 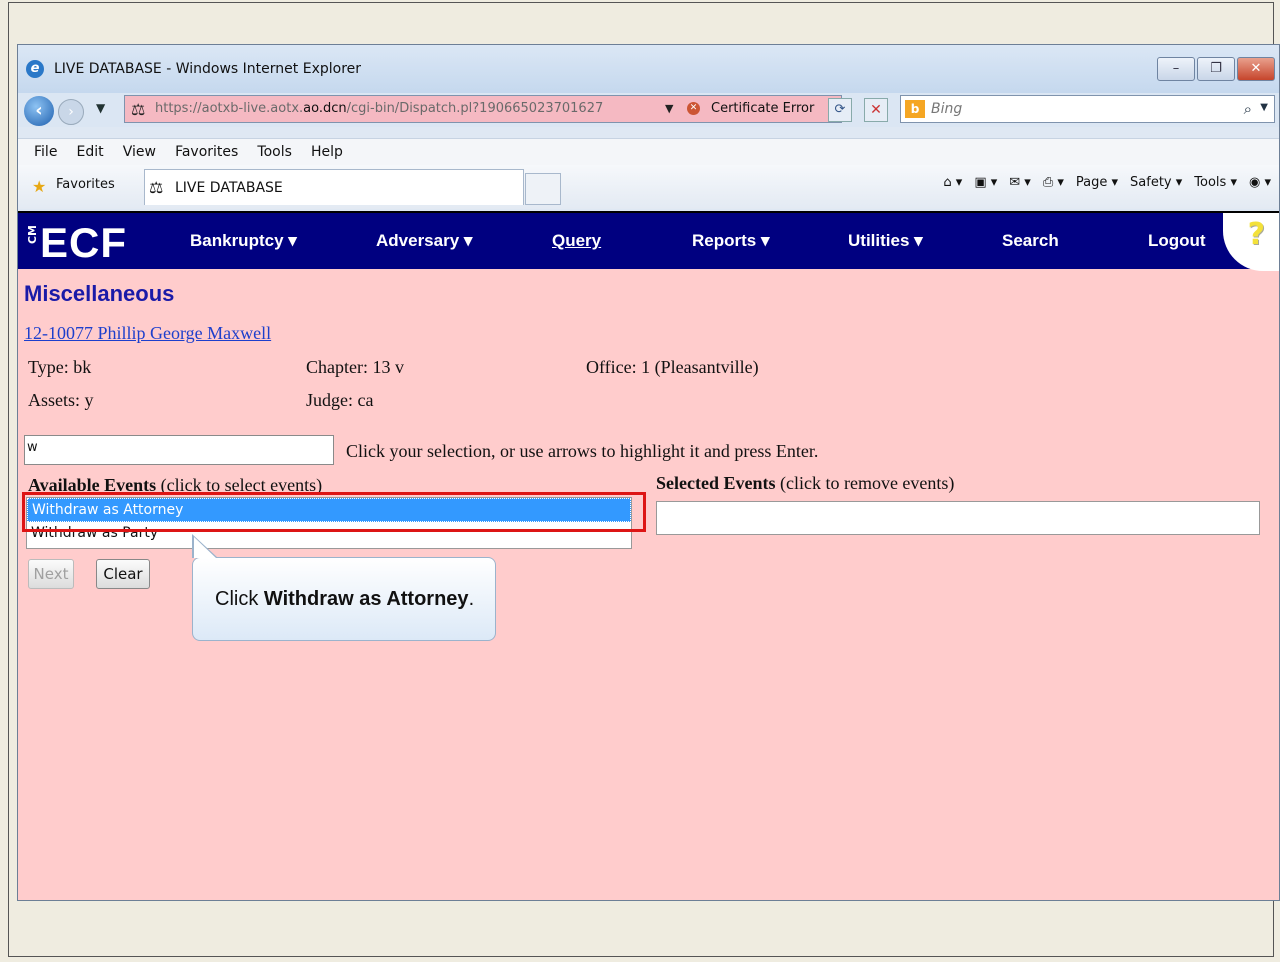 What do you see at coordinates (876, 110) in the screenshot?
I see `stop-icon: ✕` at bounding box center [876, 110].